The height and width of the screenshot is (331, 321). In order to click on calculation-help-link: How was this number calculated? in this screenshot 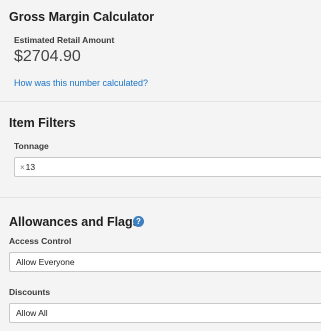, I will do `click(81, 83)`.